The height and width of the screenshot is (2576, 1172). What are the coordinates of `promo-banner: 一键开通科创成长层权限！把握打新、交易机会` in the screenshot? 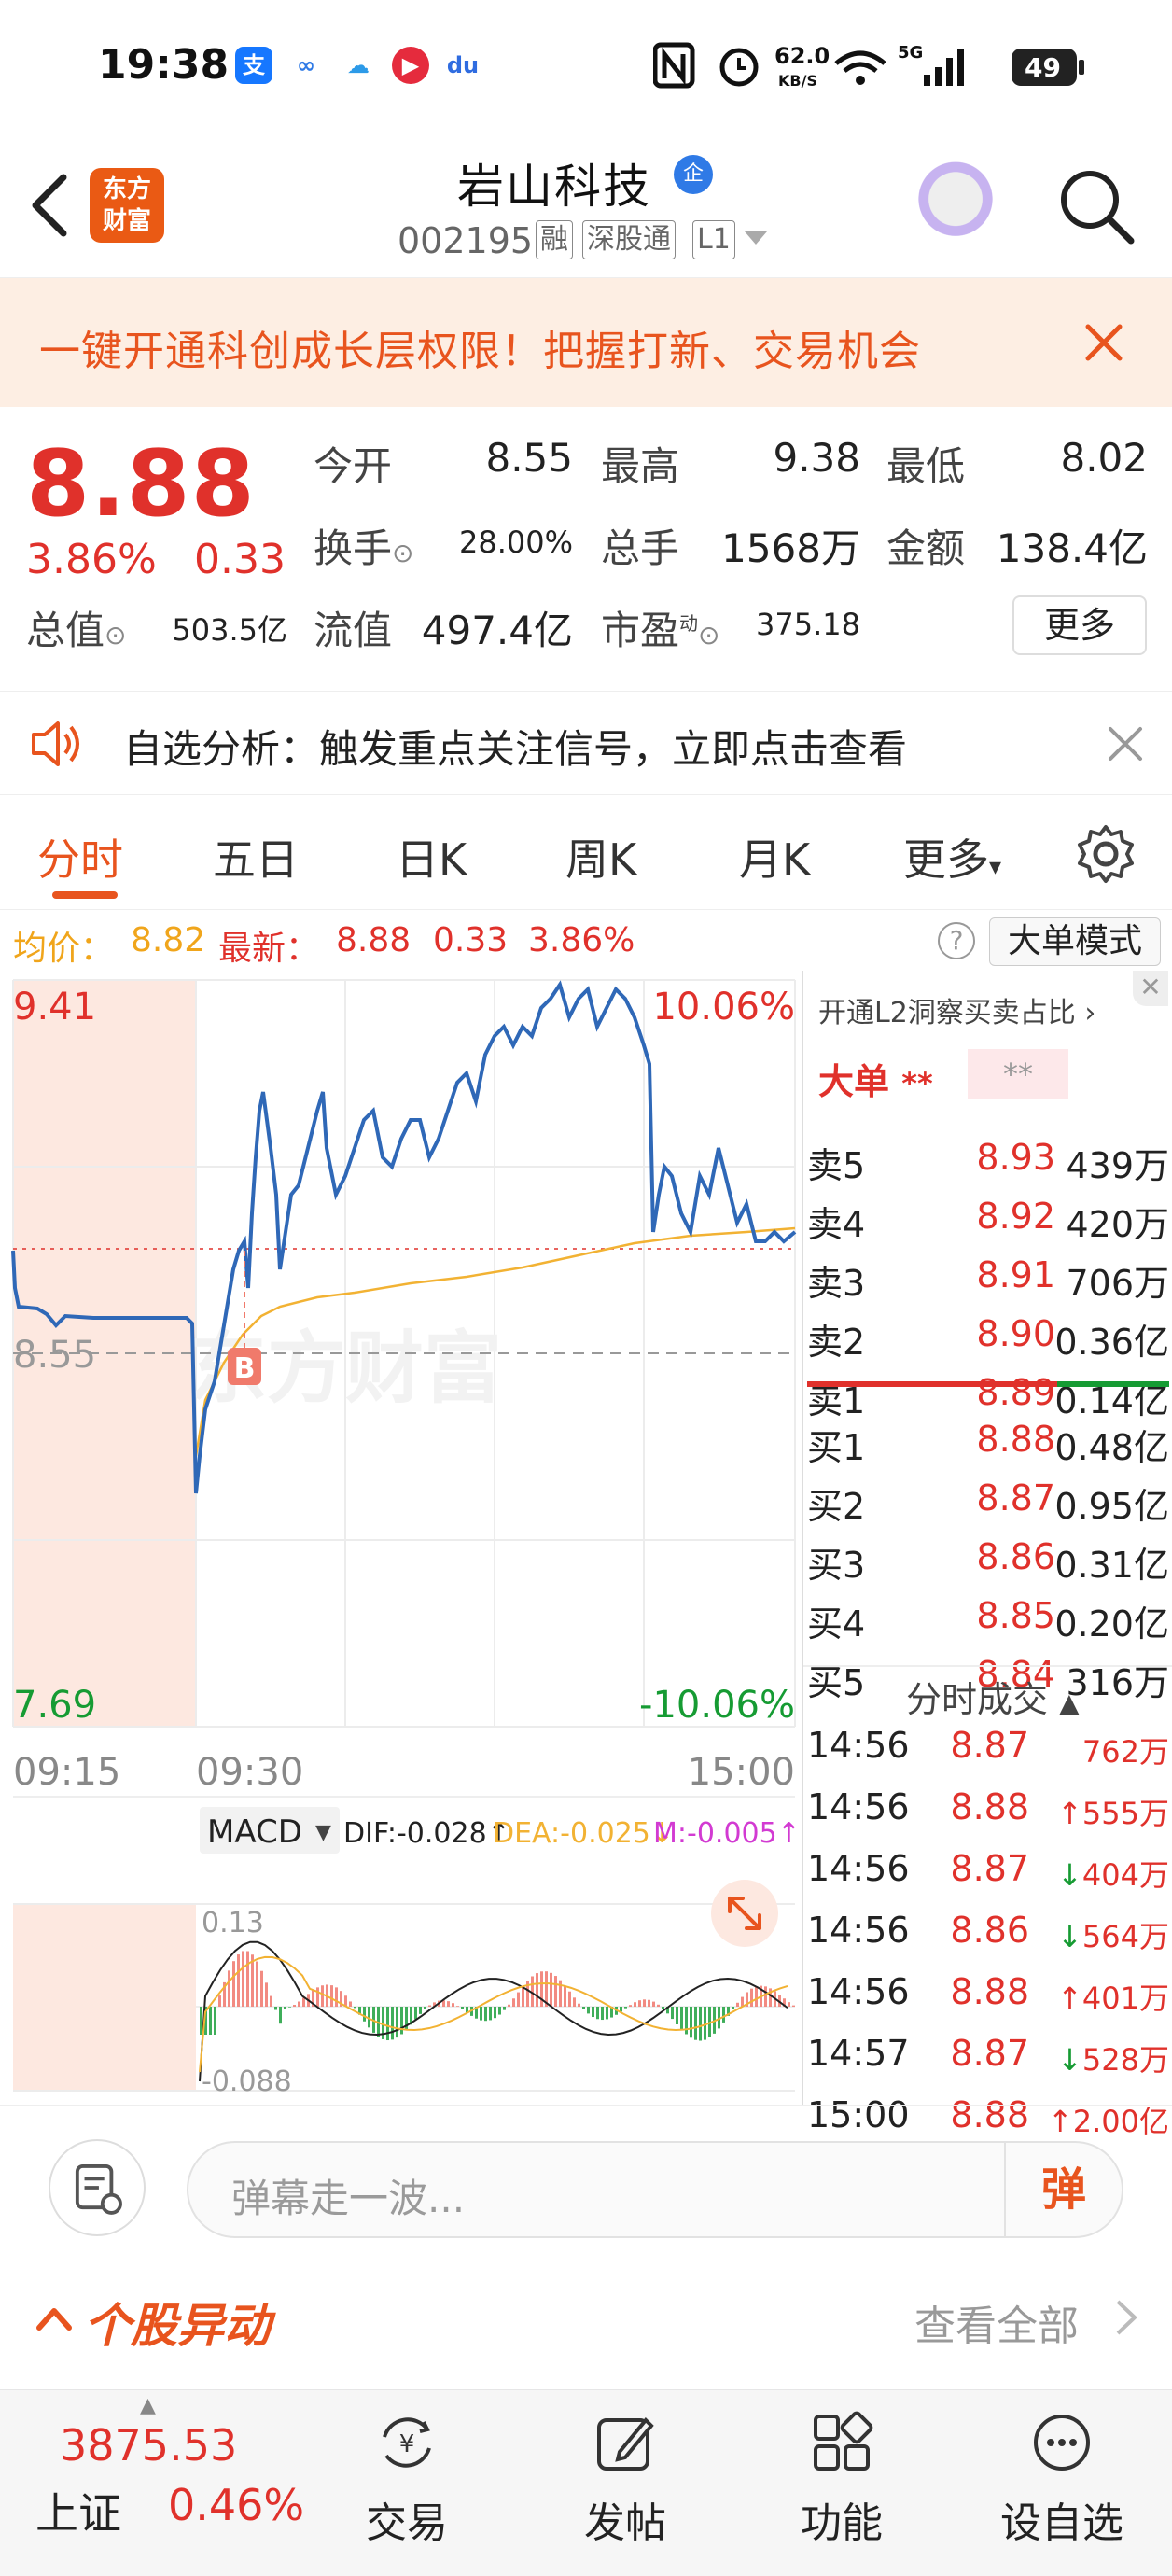 It's located at (586, 342).